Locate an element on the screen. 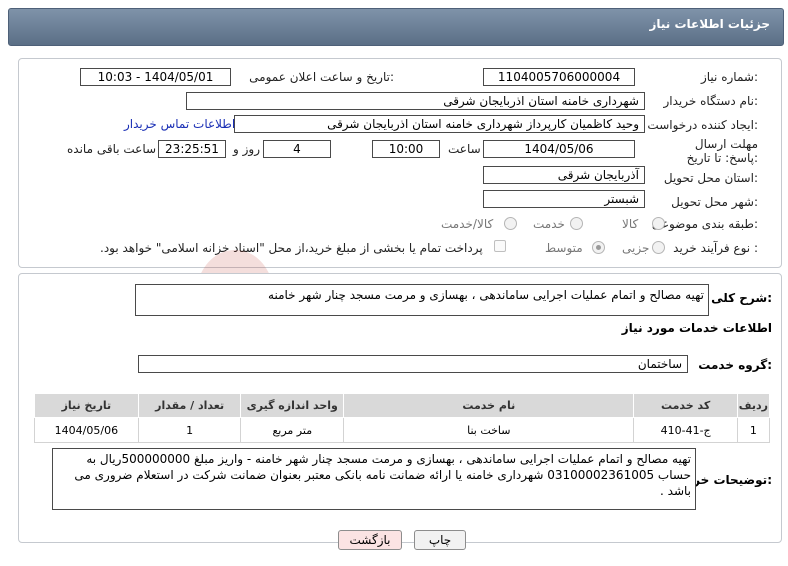  city-label: شهر محل تحویل: is located at coordinates (714, 202).